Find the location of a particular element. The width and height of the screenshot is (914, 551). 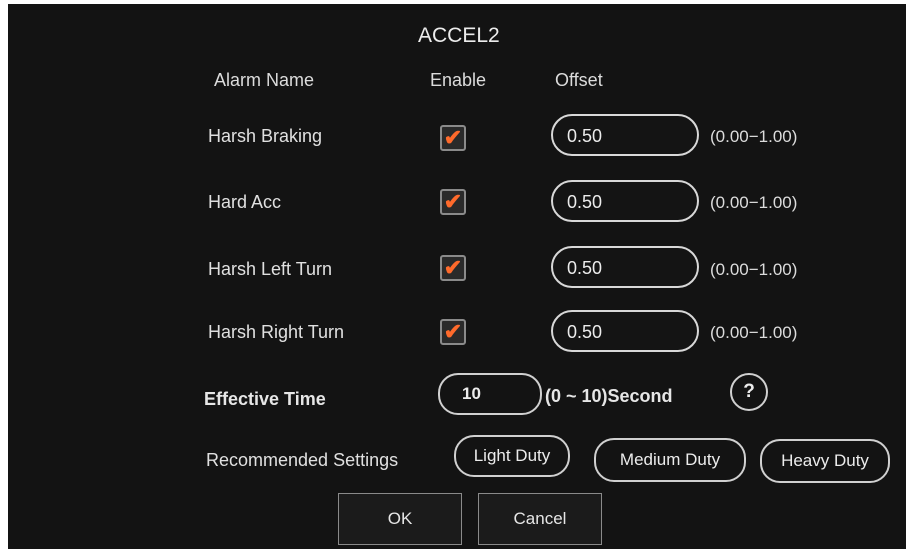

effective-time-input: 10 is located at coordinates (490, 394).